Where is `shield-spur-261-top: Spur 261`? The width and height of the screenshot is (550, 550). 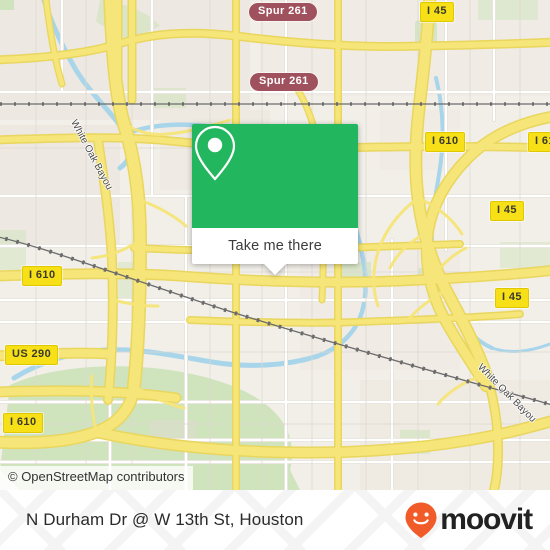
shield-spur-261-top: Spur 261 is located at coordinates (283, 12).